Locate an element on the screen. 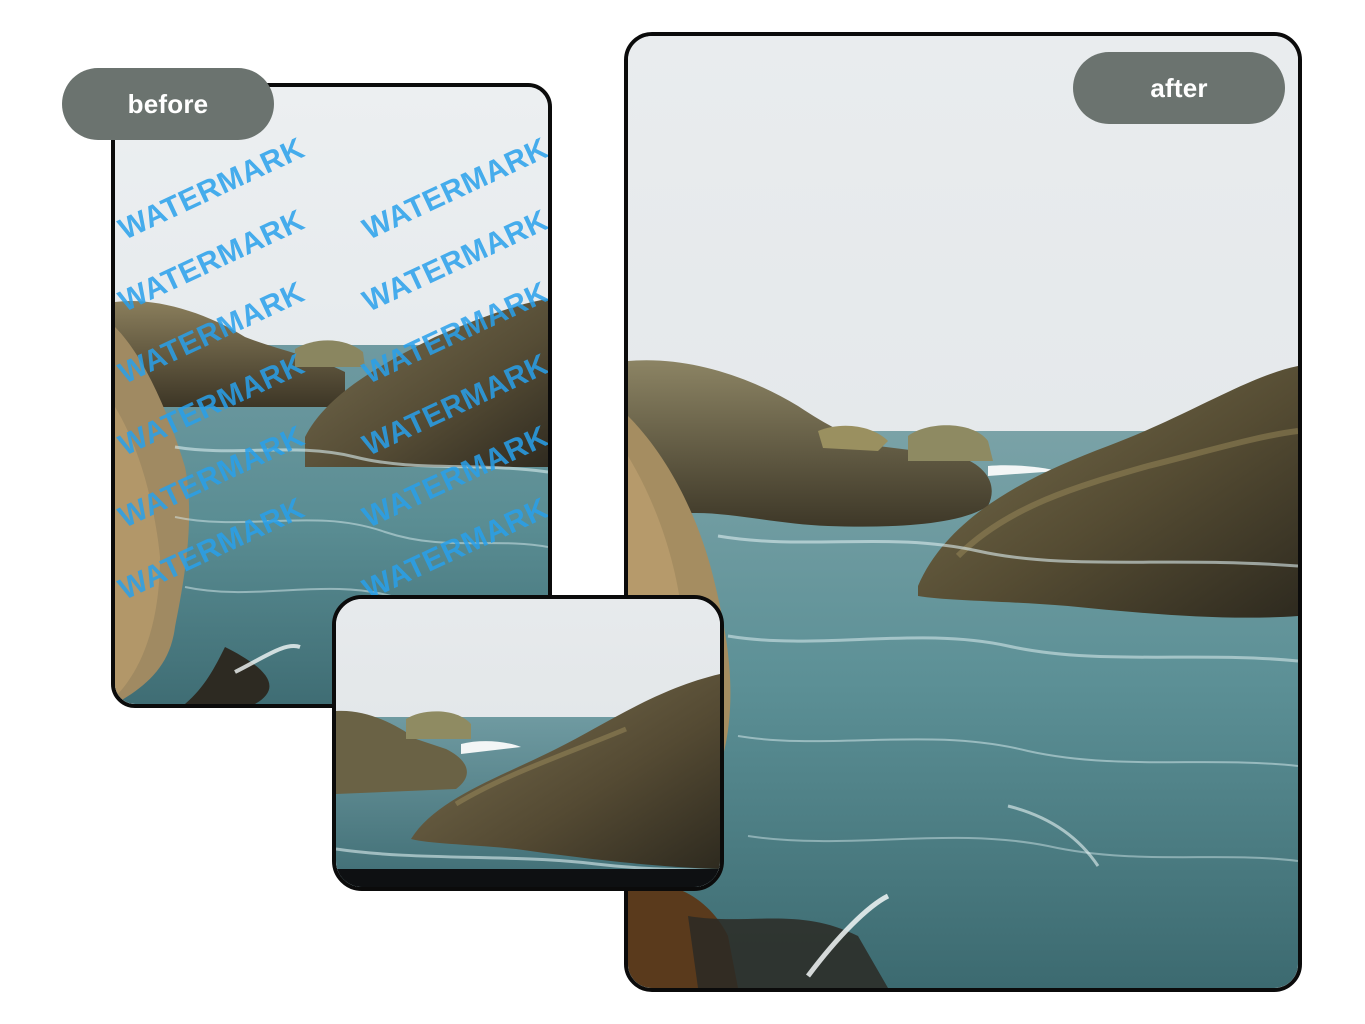 The height and width of the screenshot is (1024, 1365). before-label: before is located at coordinates (168, 104).